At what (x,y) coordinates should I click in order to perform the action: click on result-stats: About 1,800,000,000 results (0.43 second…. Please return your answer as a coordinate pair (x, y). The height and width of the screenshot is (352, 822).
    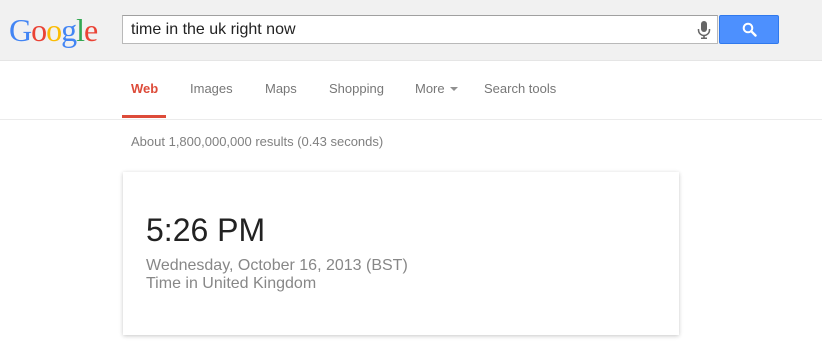
    Looking at the image, I should click on (257, 141).